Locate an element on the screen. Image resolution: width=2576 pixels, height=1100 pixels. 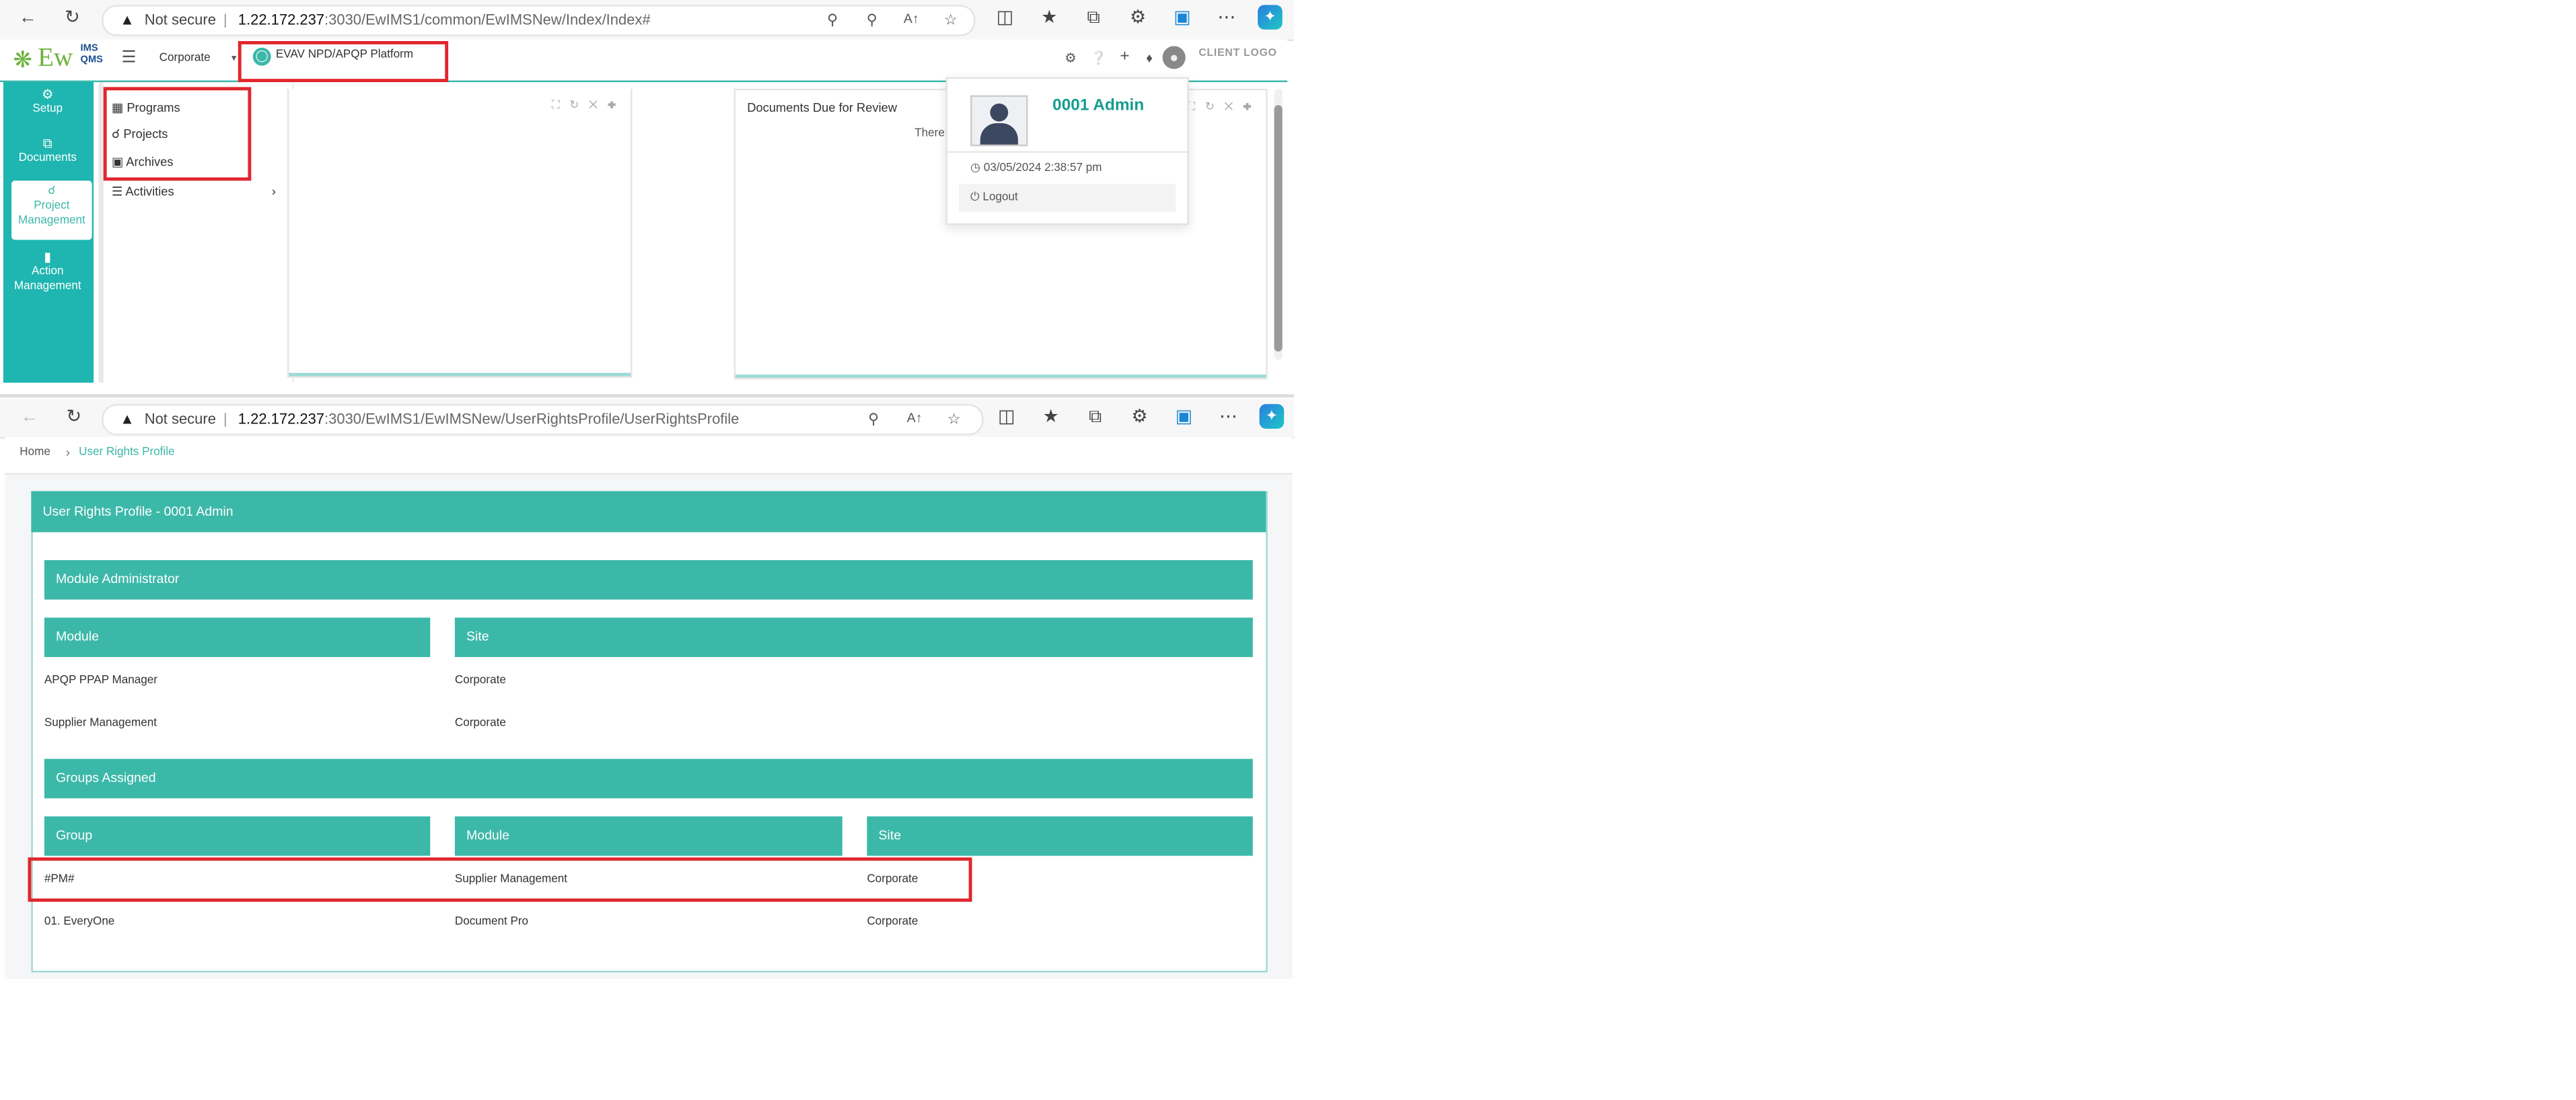
submenu-label: Activities is located at coordinates (149, 191).